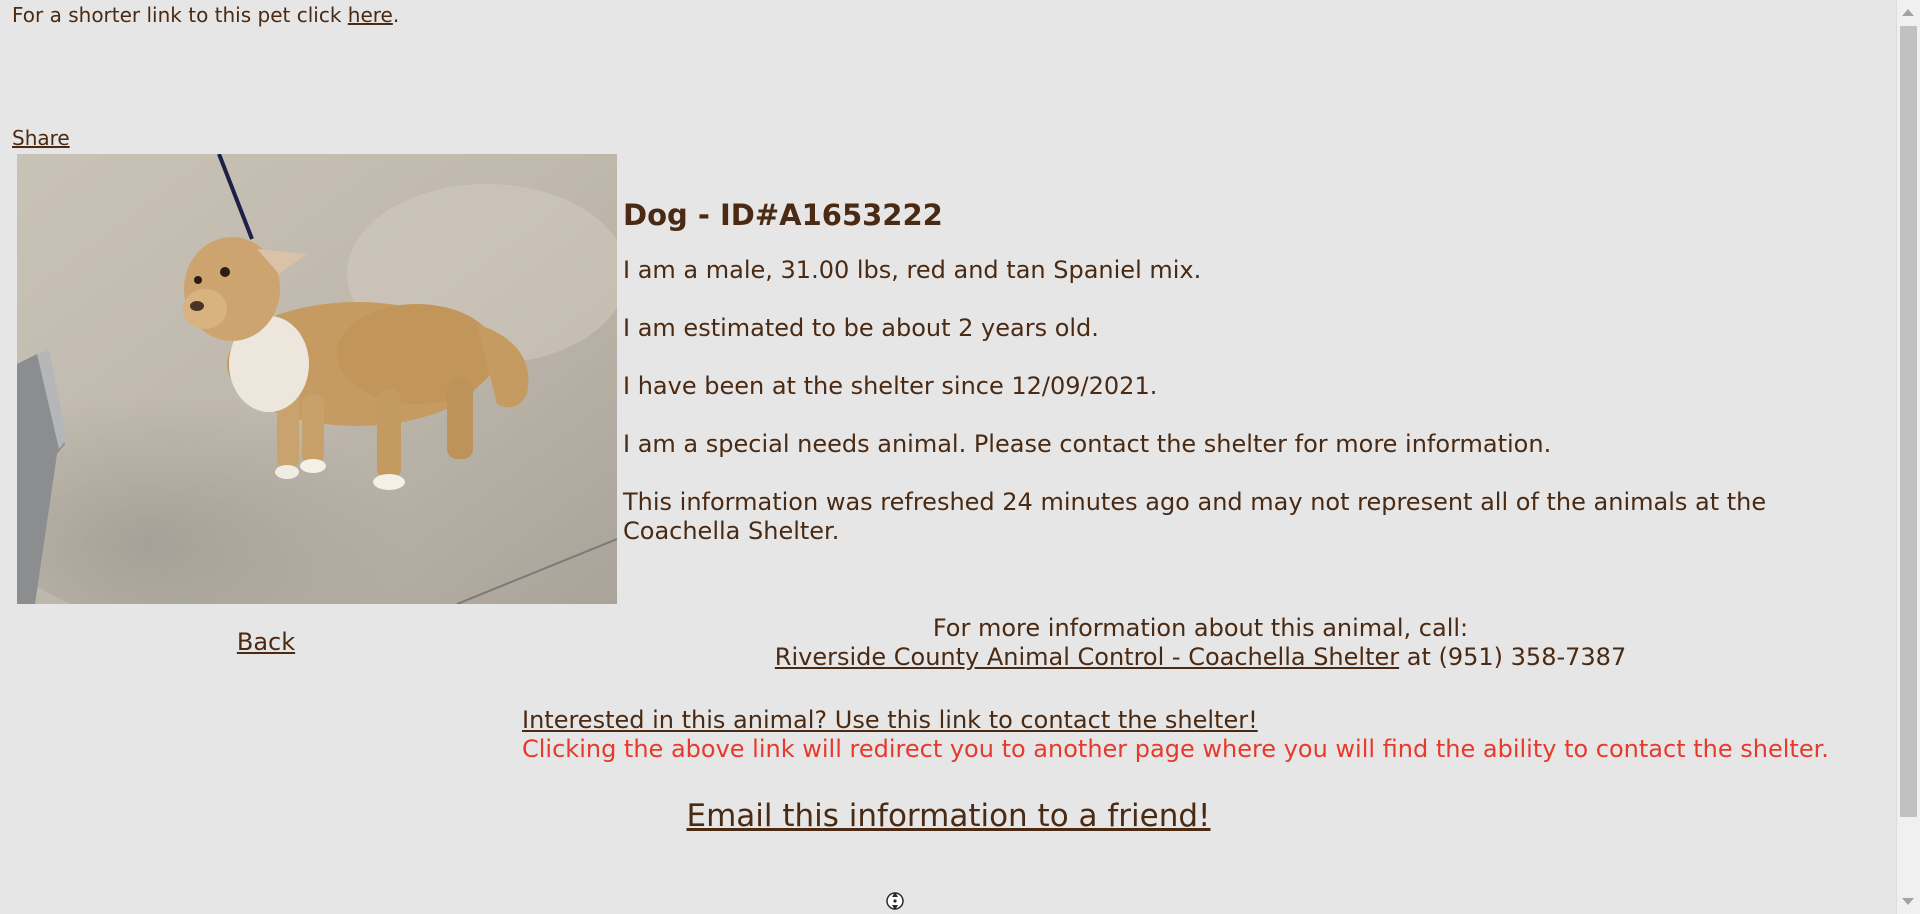  What do you see at coordinates (1908, 12) in the screenshot?
I see `scroll-up-arrow-icon` at bounding box center [1908, 12].